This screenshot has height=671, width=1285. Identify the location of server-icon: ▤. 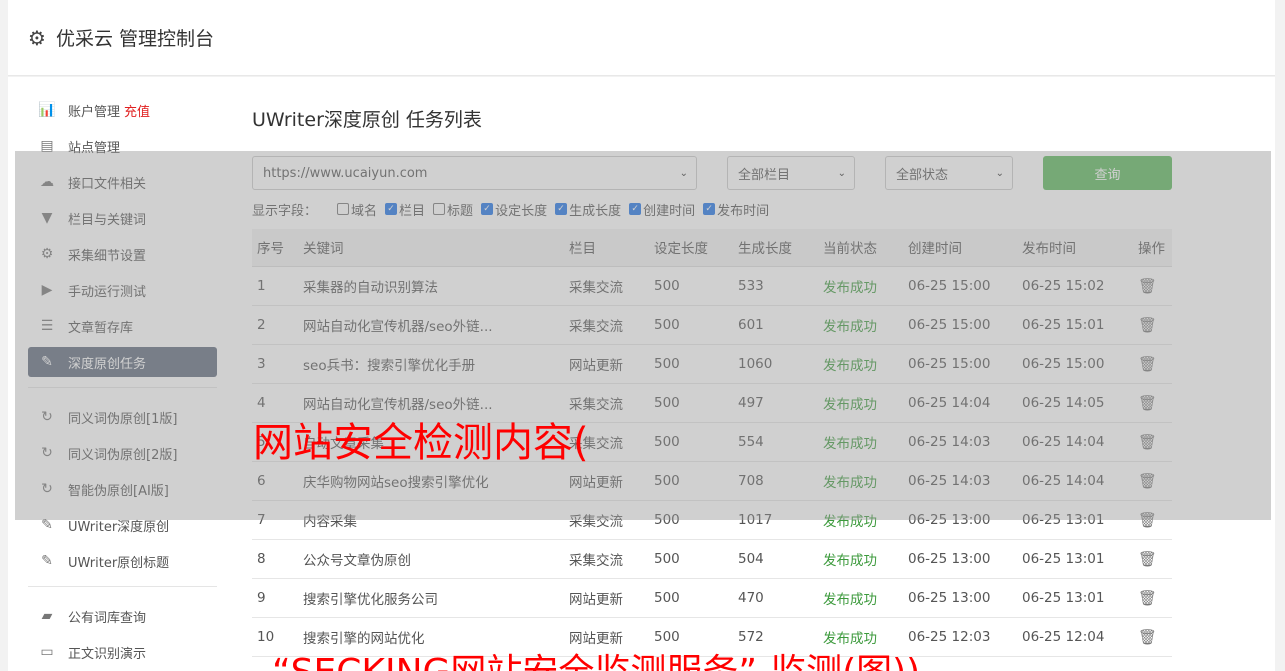
(47, 146).